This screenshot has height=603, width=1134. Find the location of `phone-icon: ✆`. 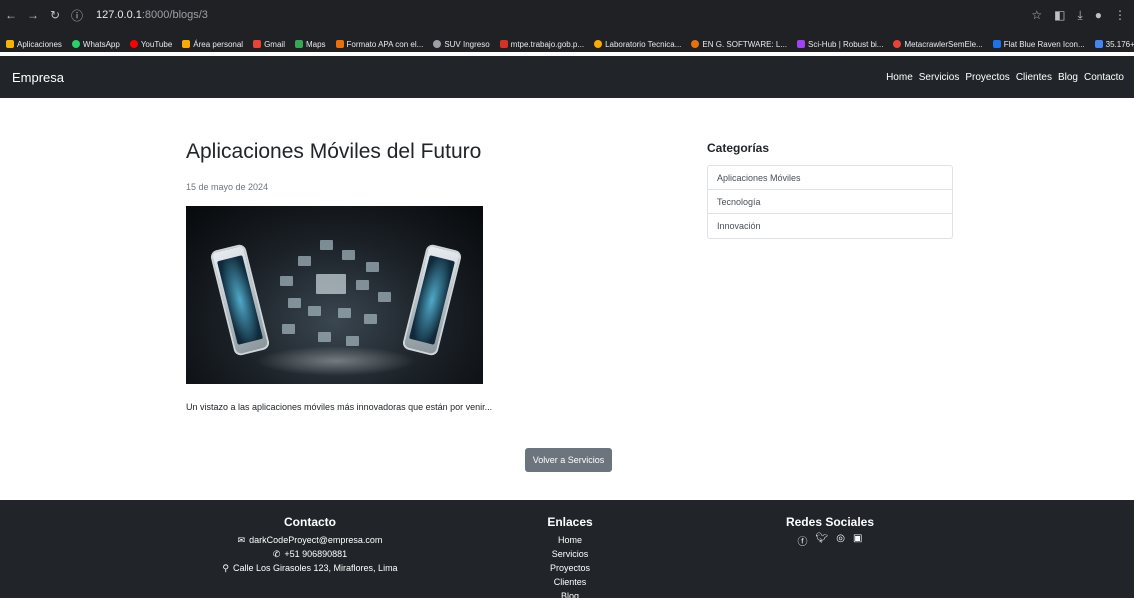

phone-icon: ✆ is located at coordinates (276, 554).